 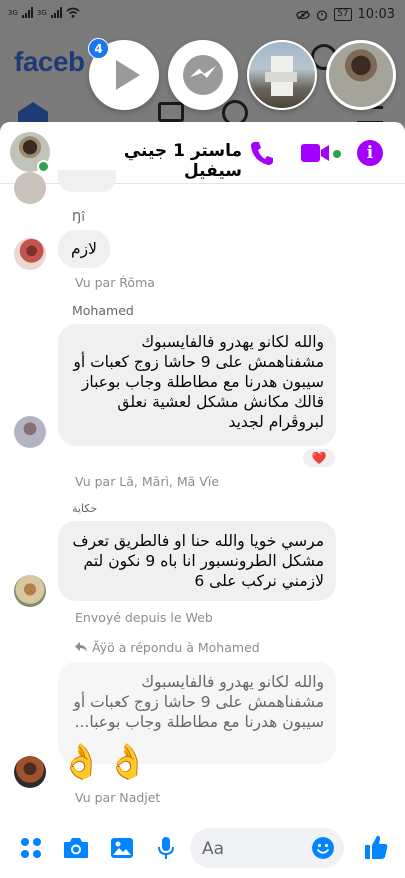 What do you see at coordinates (220, 402) in the screenshot?
I see `message-line: قالك مكانش مشكل لعشية نعلق` at bounding box center [220, 402].